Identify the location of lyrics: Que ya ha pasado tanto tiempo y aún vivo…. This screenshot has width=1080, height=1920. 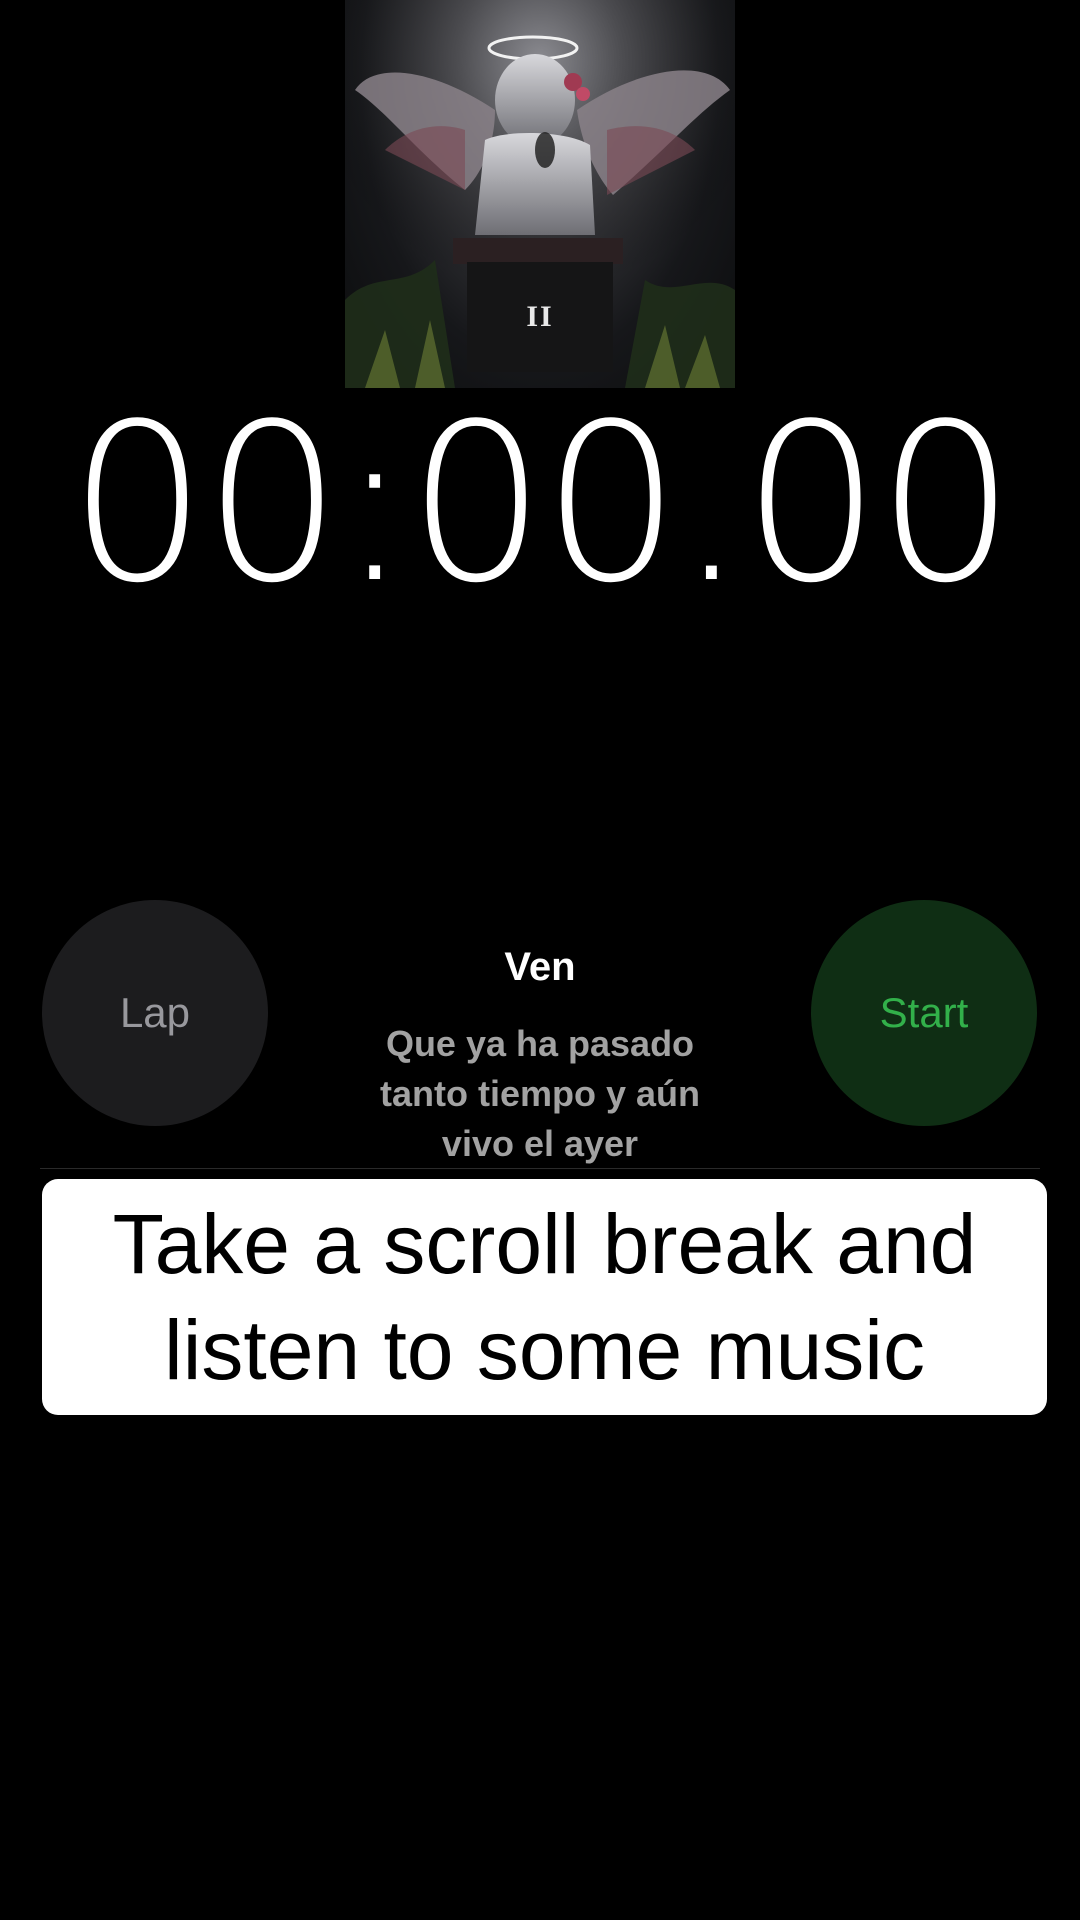
(540, 1094).